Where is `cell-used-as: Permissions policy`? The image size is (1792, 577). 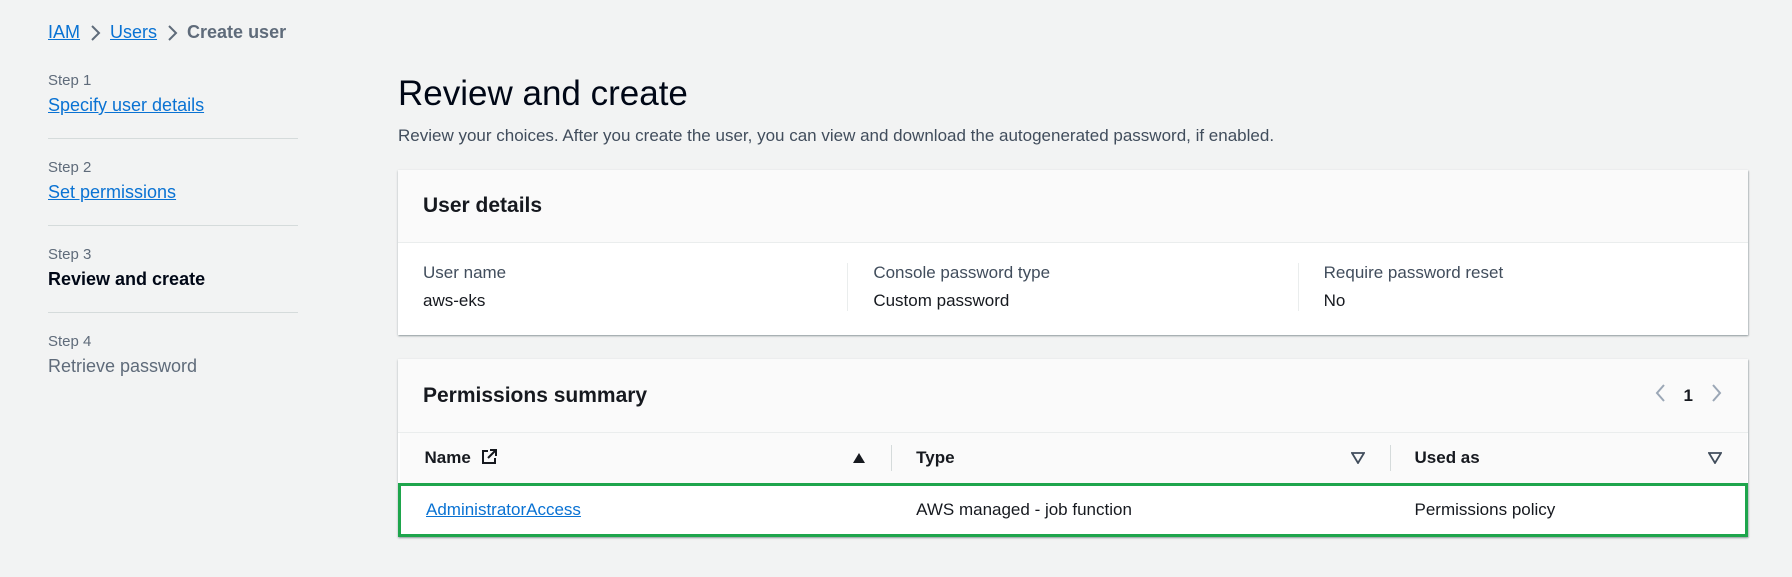 cell-used-as: Permissions policy is located at coordinates (1568, 510).